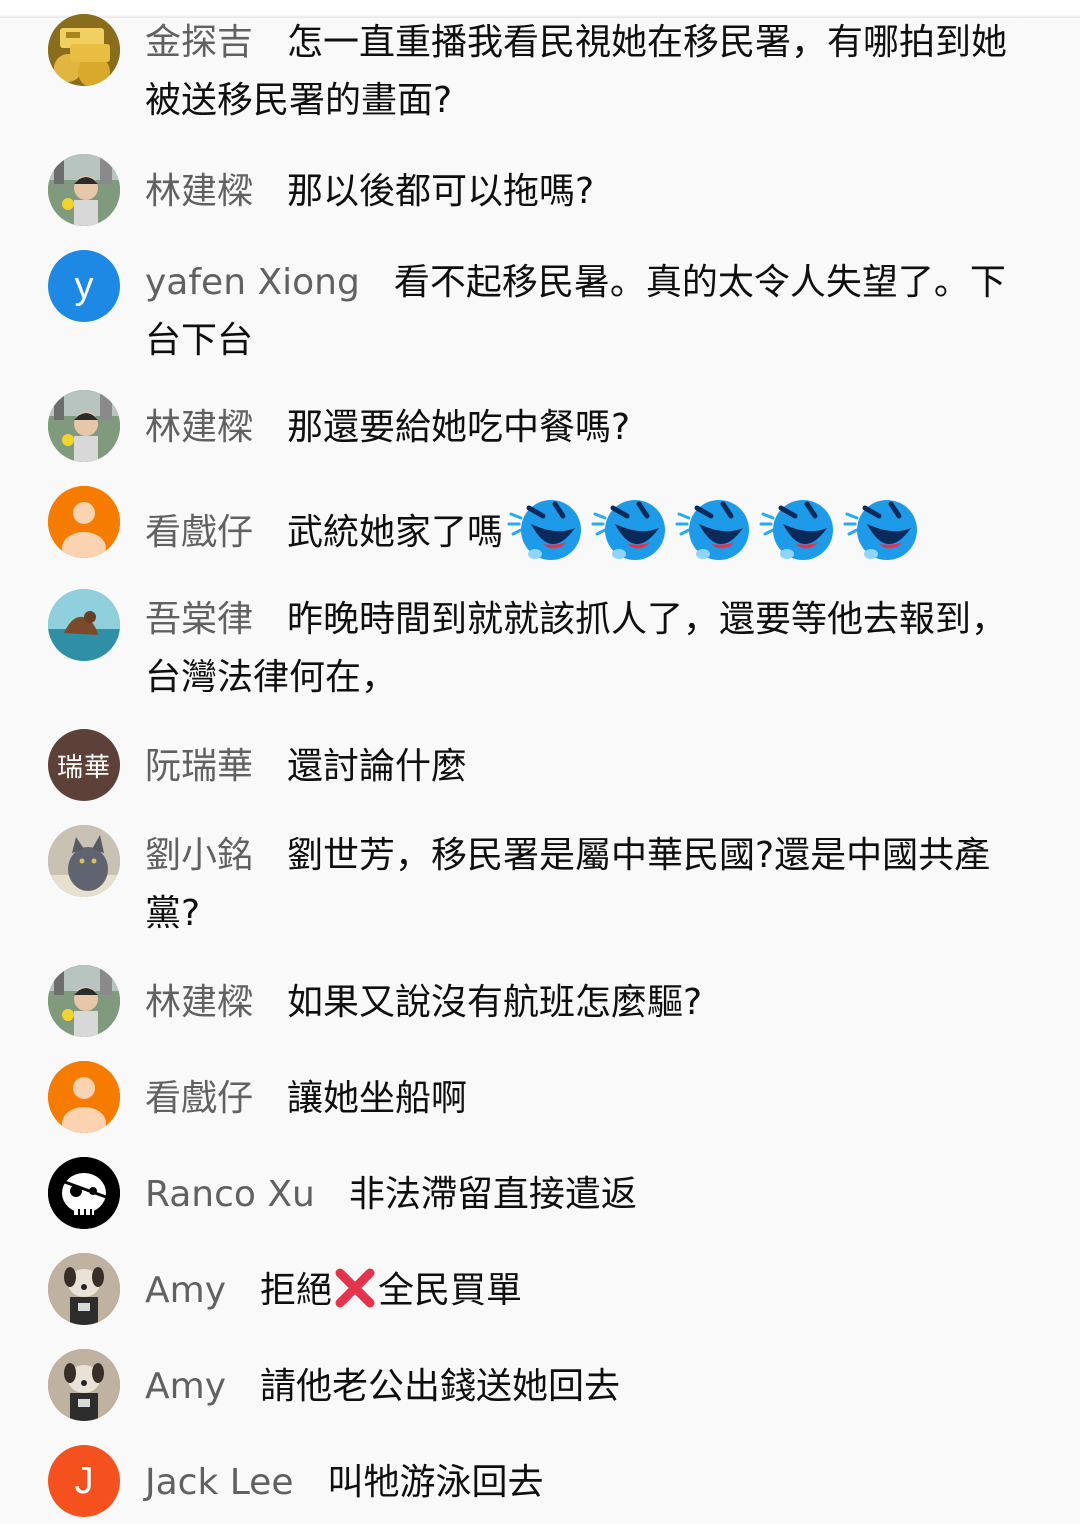 The image size is (1080, 1524). I want to click on comment-body: 那以後都可以拖嗎?, so click(441, 191).